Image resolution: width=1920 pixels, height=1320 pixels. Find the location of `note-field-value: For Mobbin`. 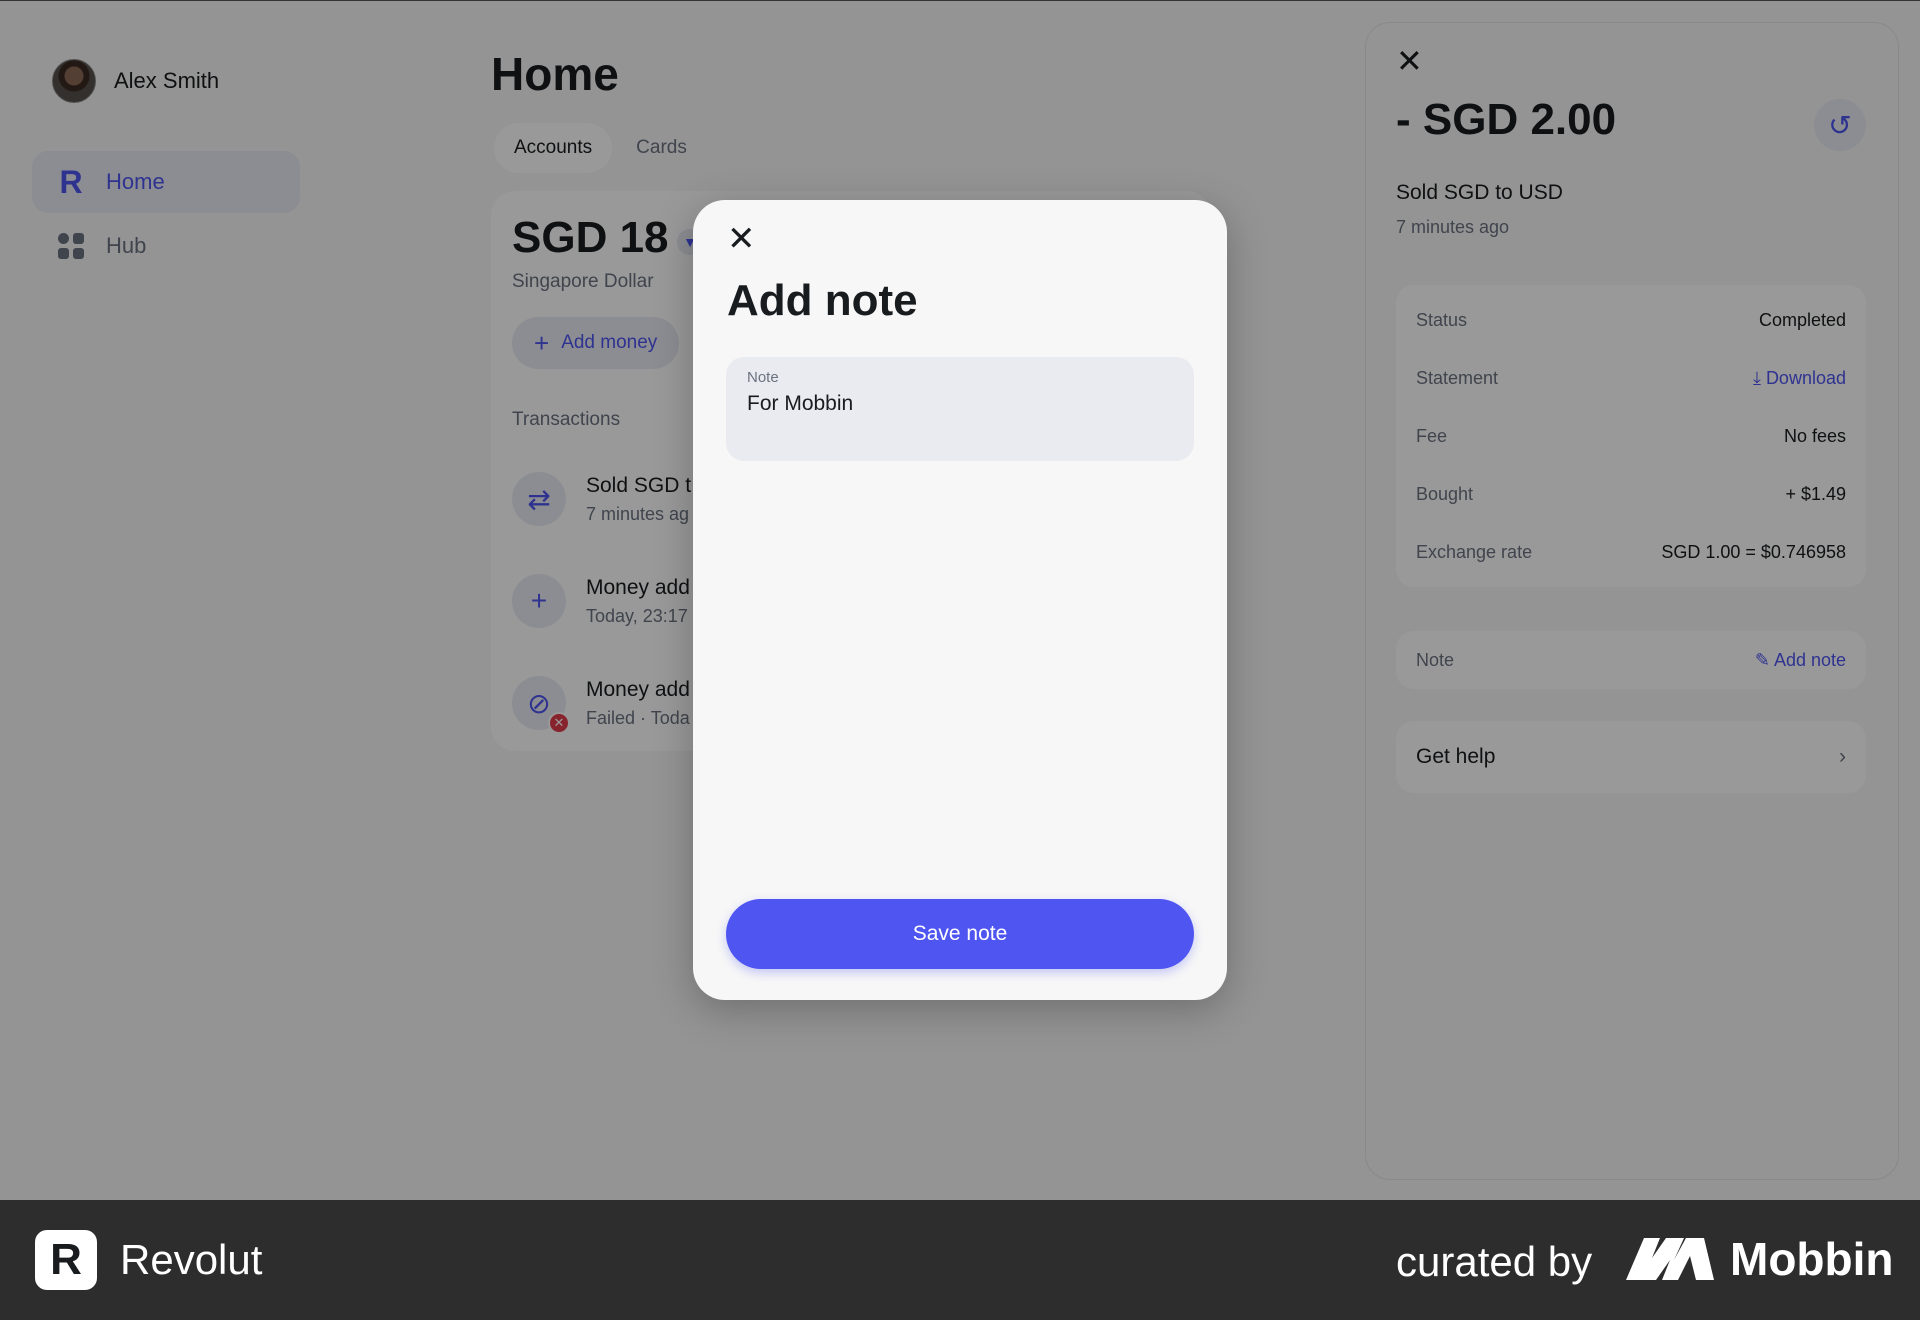

note-field-value: For Mobbin is located at coordinates (800, 403).